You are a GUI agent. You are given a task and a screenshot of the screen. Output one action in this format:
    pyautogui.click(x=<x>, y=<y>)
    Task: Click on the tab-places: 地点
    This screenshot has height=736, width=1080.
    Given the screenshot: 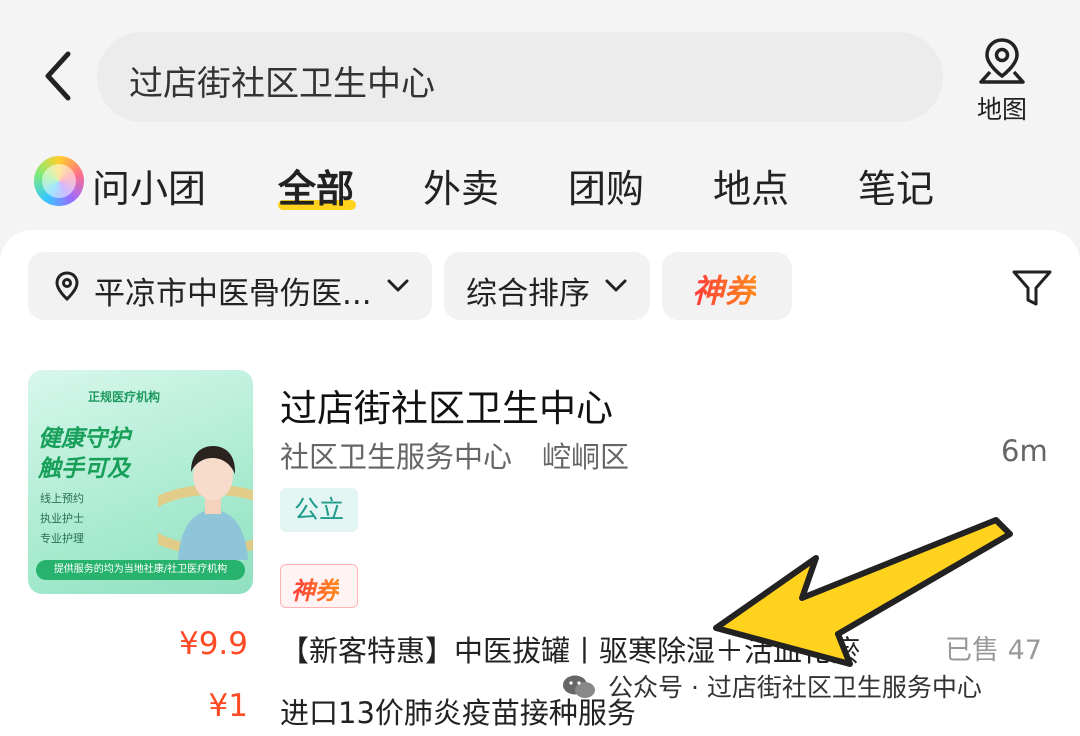 What is the action you would take?
    pyautogui.click(x=751, y=185)
    